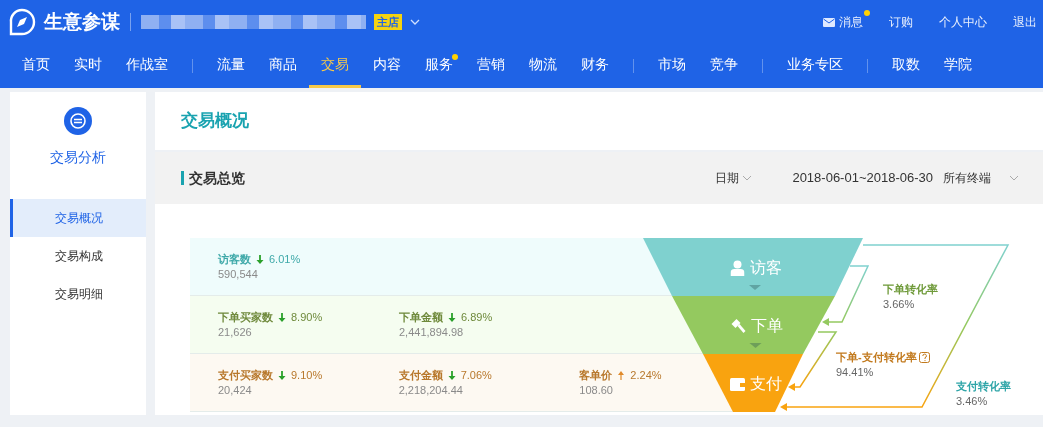 This screenshot has height=427, width=1043. What do you see at coordinates (981, 178) in the screenshot?
I see `terminal-dropdown: 所有终端` at bounding box center [981, 178].